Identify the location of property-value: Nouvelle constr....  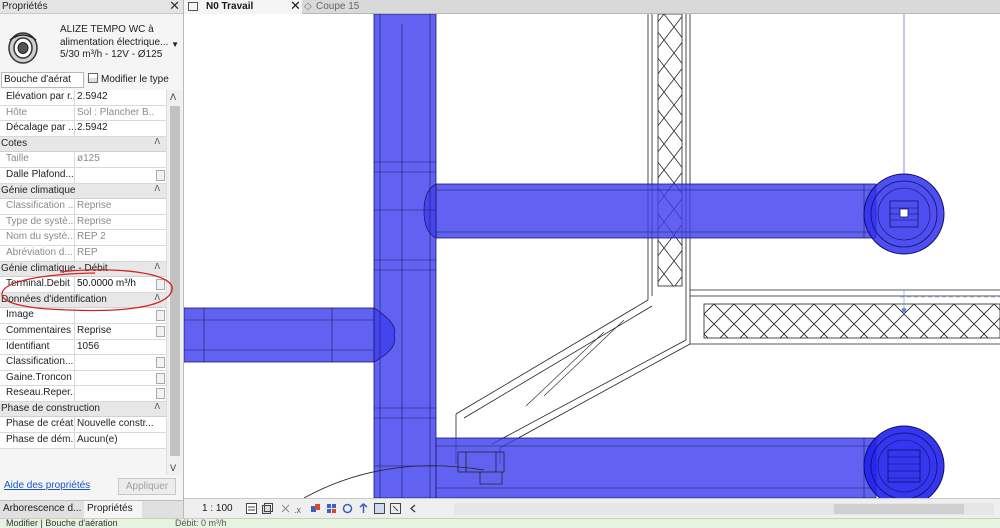
(116, 423).